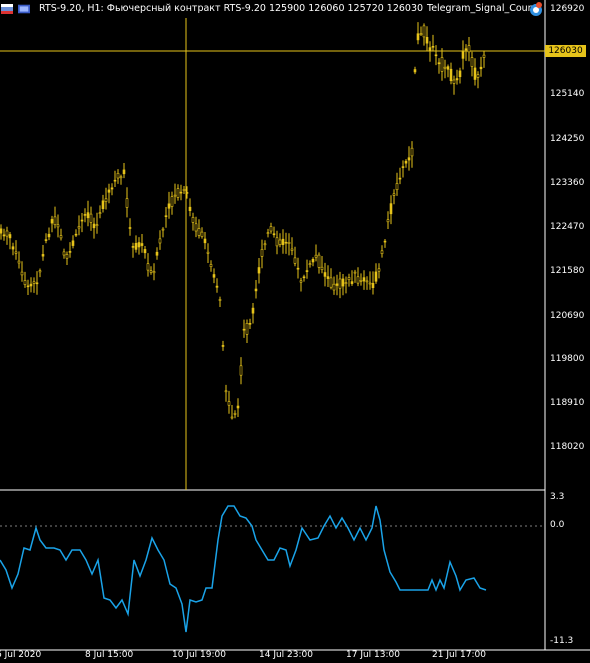  Describe the element at coordinates (21, 655) in the screenshot. I see `time-tick: 6 Jul 2020` at that location.